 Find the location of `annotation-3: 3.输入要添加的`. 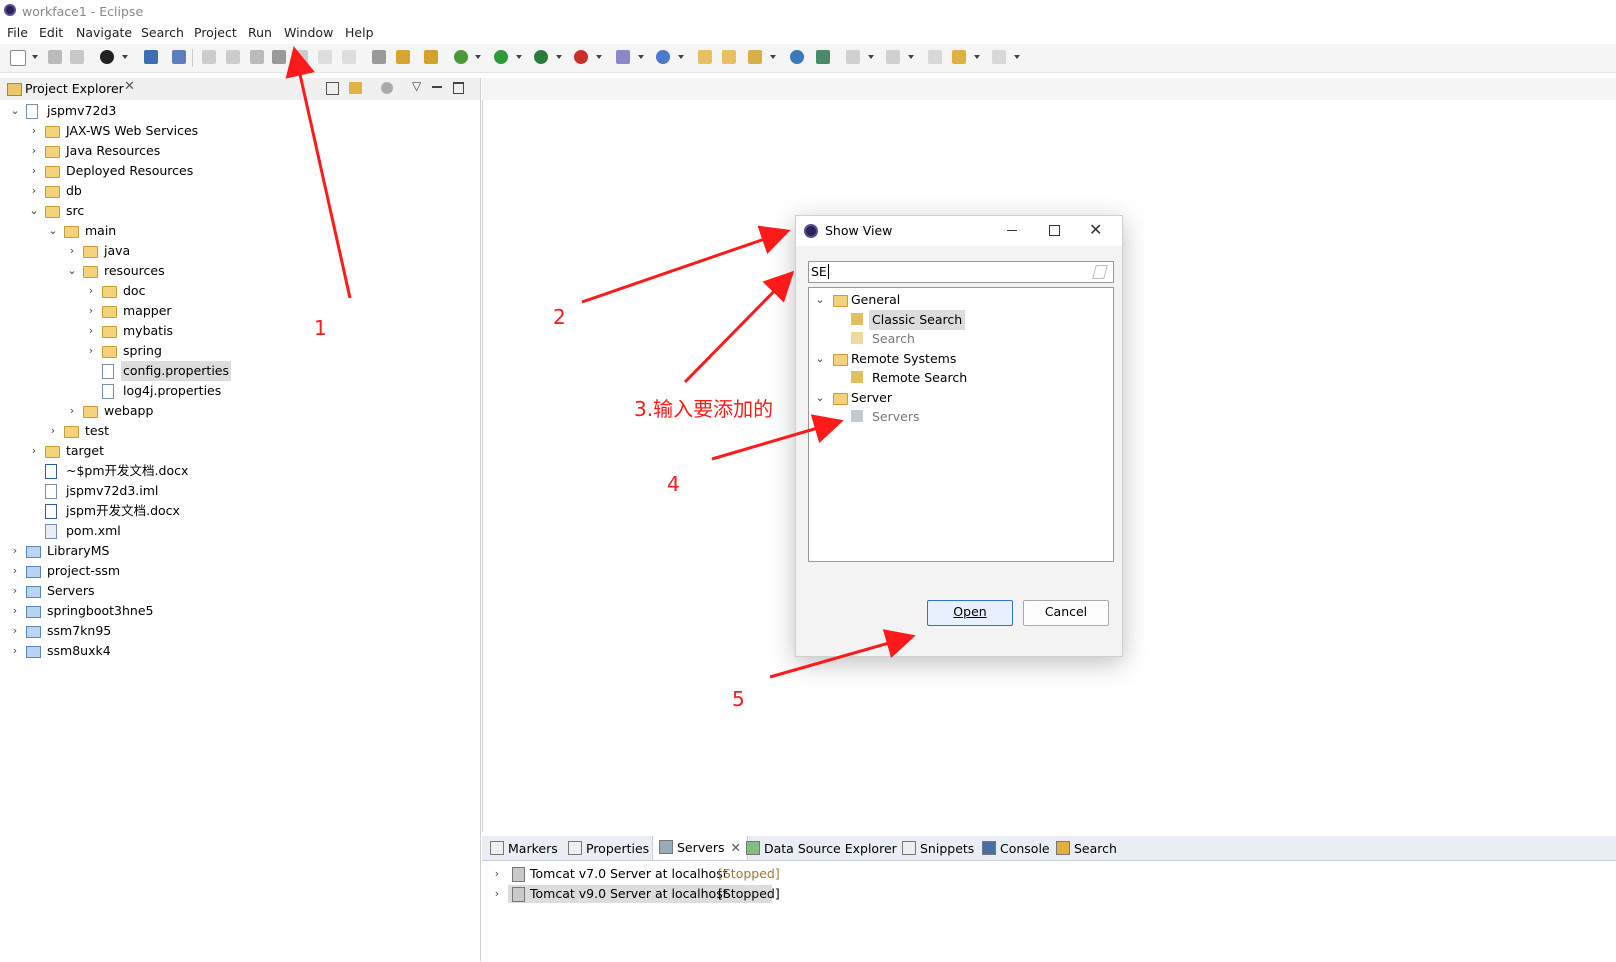

annotation-3: 3.输入要添加的 is located at coordinates (704, 409).